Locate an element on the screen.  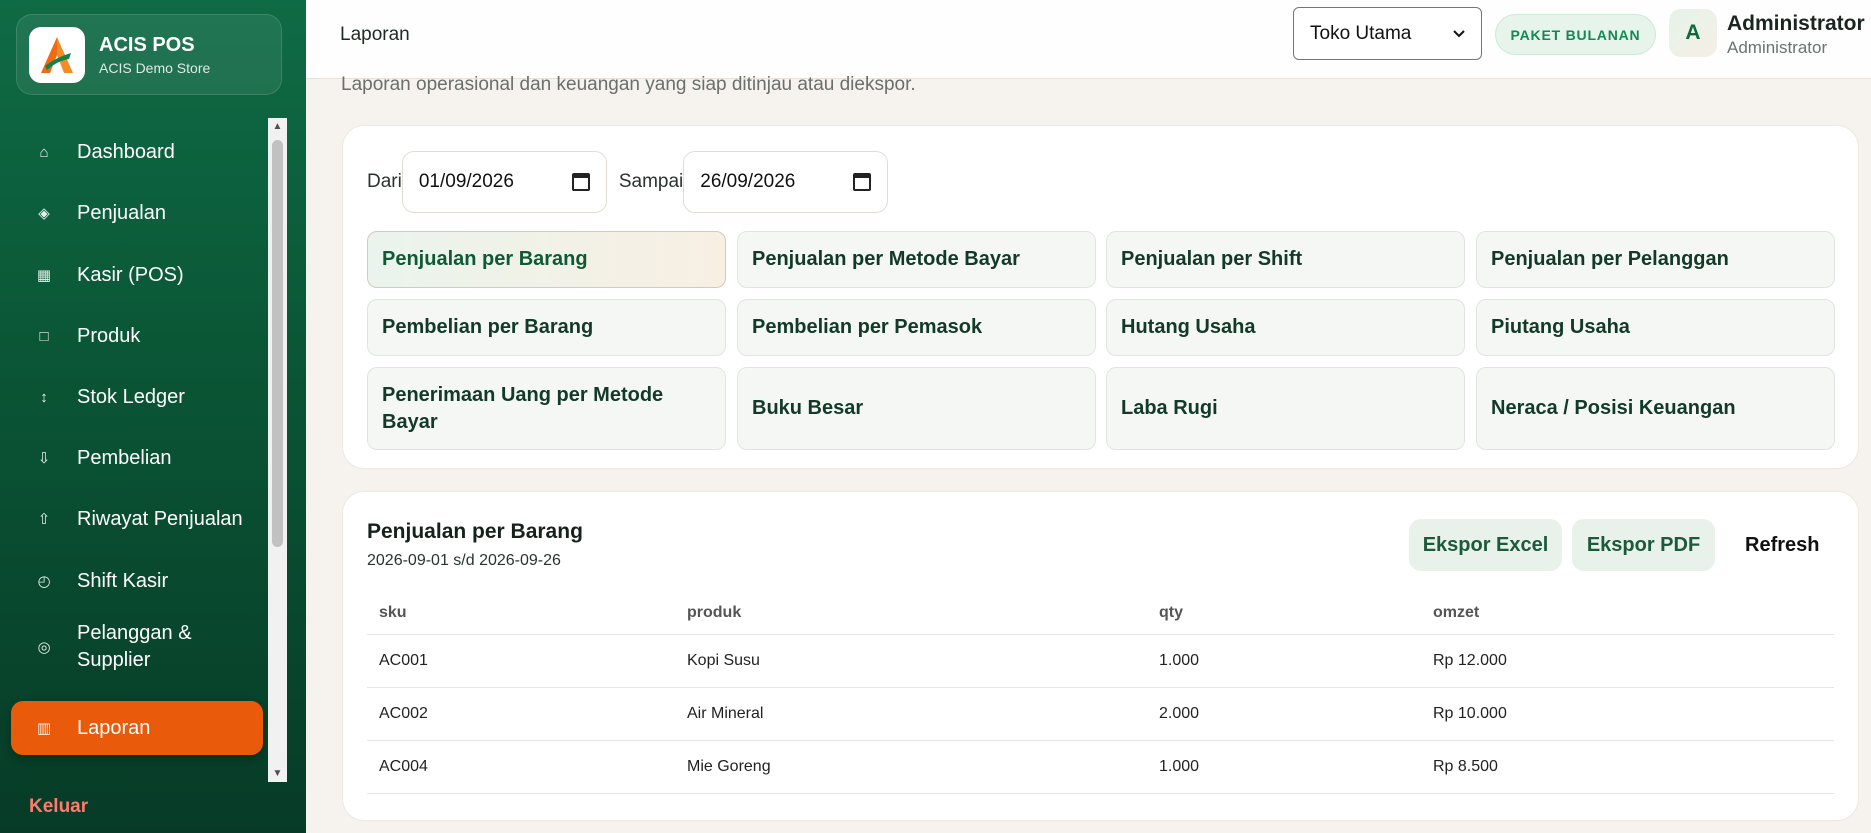
sidebar-item-label: Riwayat Penjualan is located at coordinates (160, 518).